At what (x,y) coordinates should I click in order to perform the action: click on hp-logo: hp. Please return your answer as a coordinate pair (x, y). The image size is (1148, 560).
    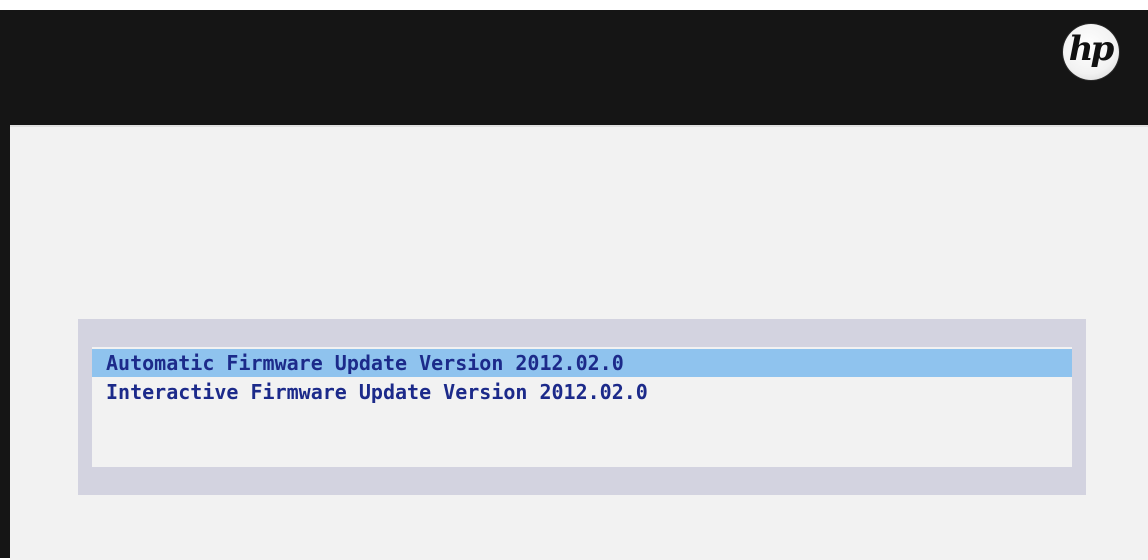
    Looking at the image, I should click on (1091, 52).